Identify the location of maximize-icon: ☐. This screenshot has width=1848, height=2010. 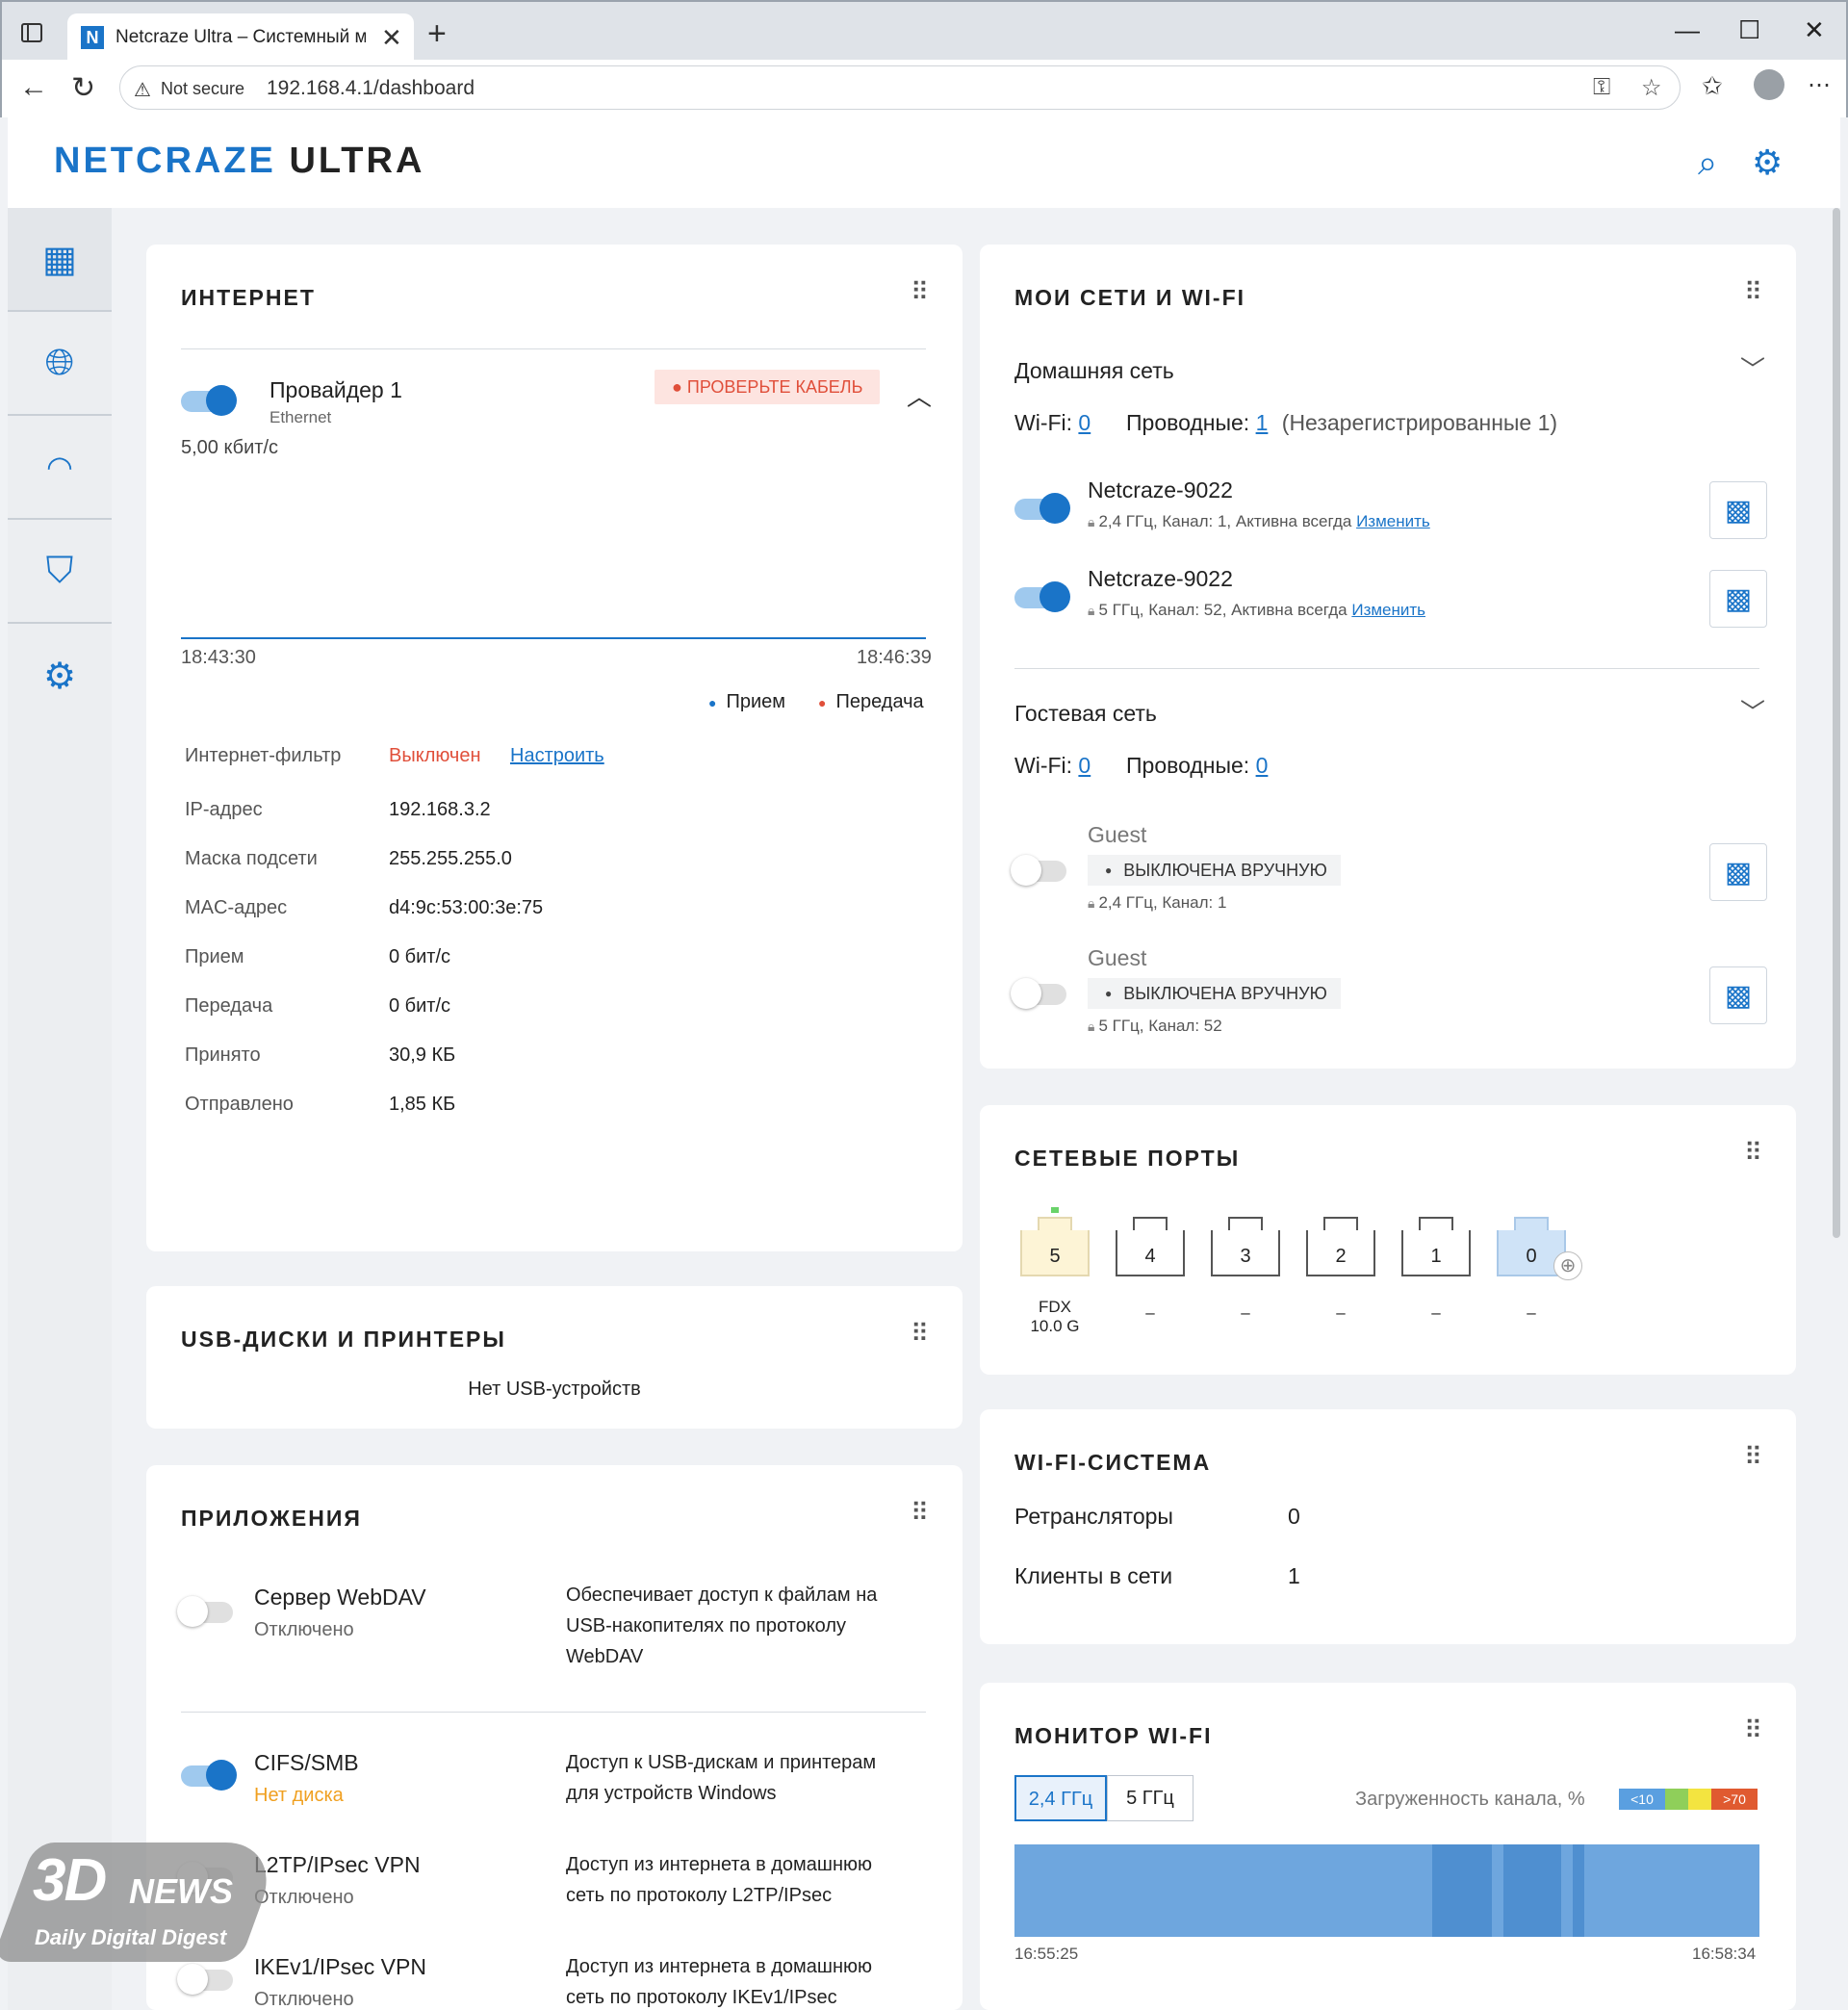
(1749, 30).